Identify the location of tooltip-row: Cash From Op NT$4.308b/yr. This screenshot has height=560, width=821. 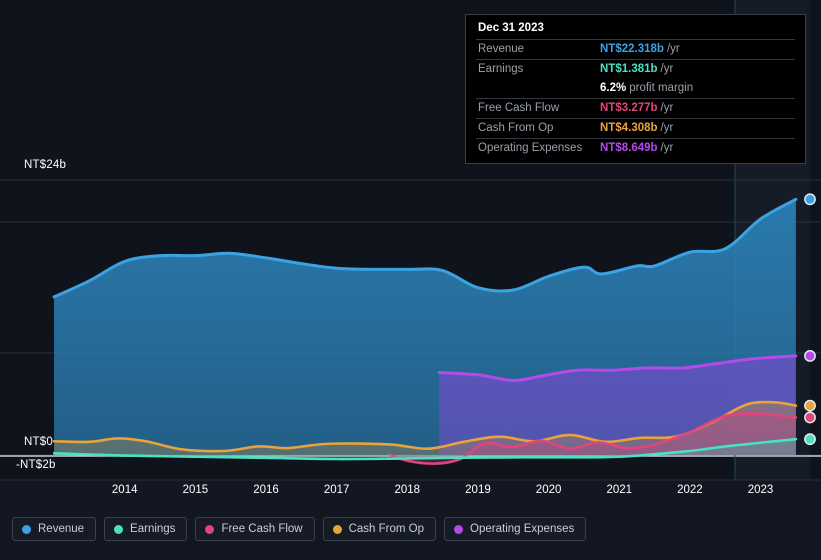
(635, 128).